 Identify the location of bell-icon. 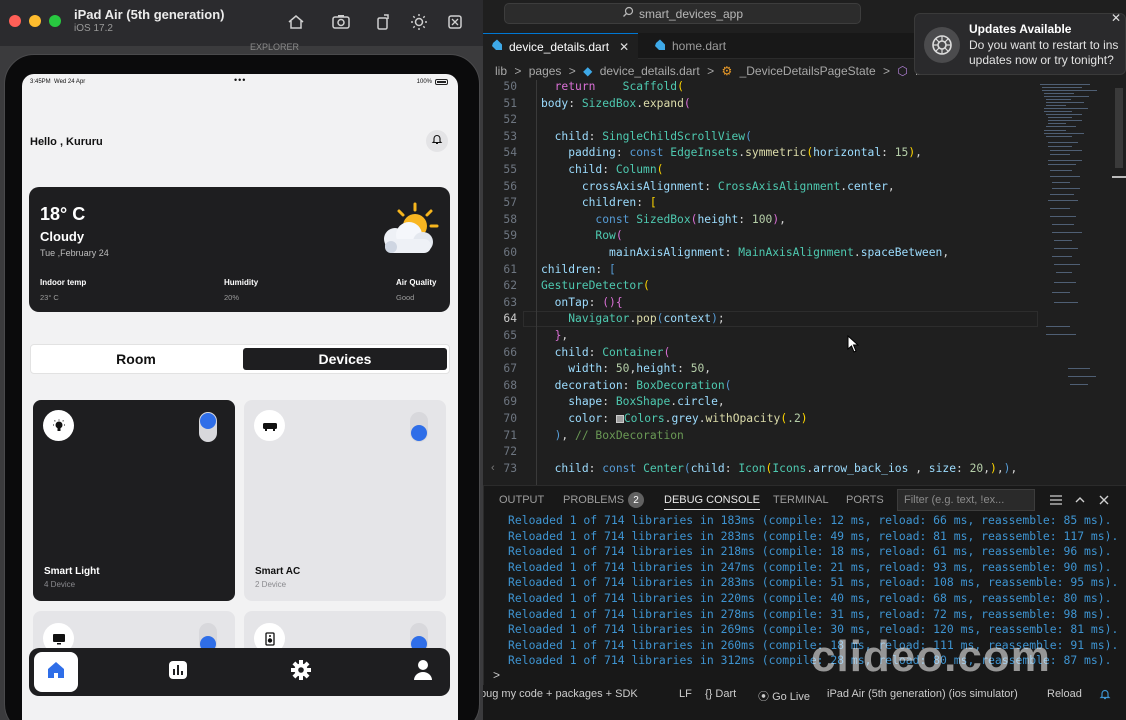
(437, 141).